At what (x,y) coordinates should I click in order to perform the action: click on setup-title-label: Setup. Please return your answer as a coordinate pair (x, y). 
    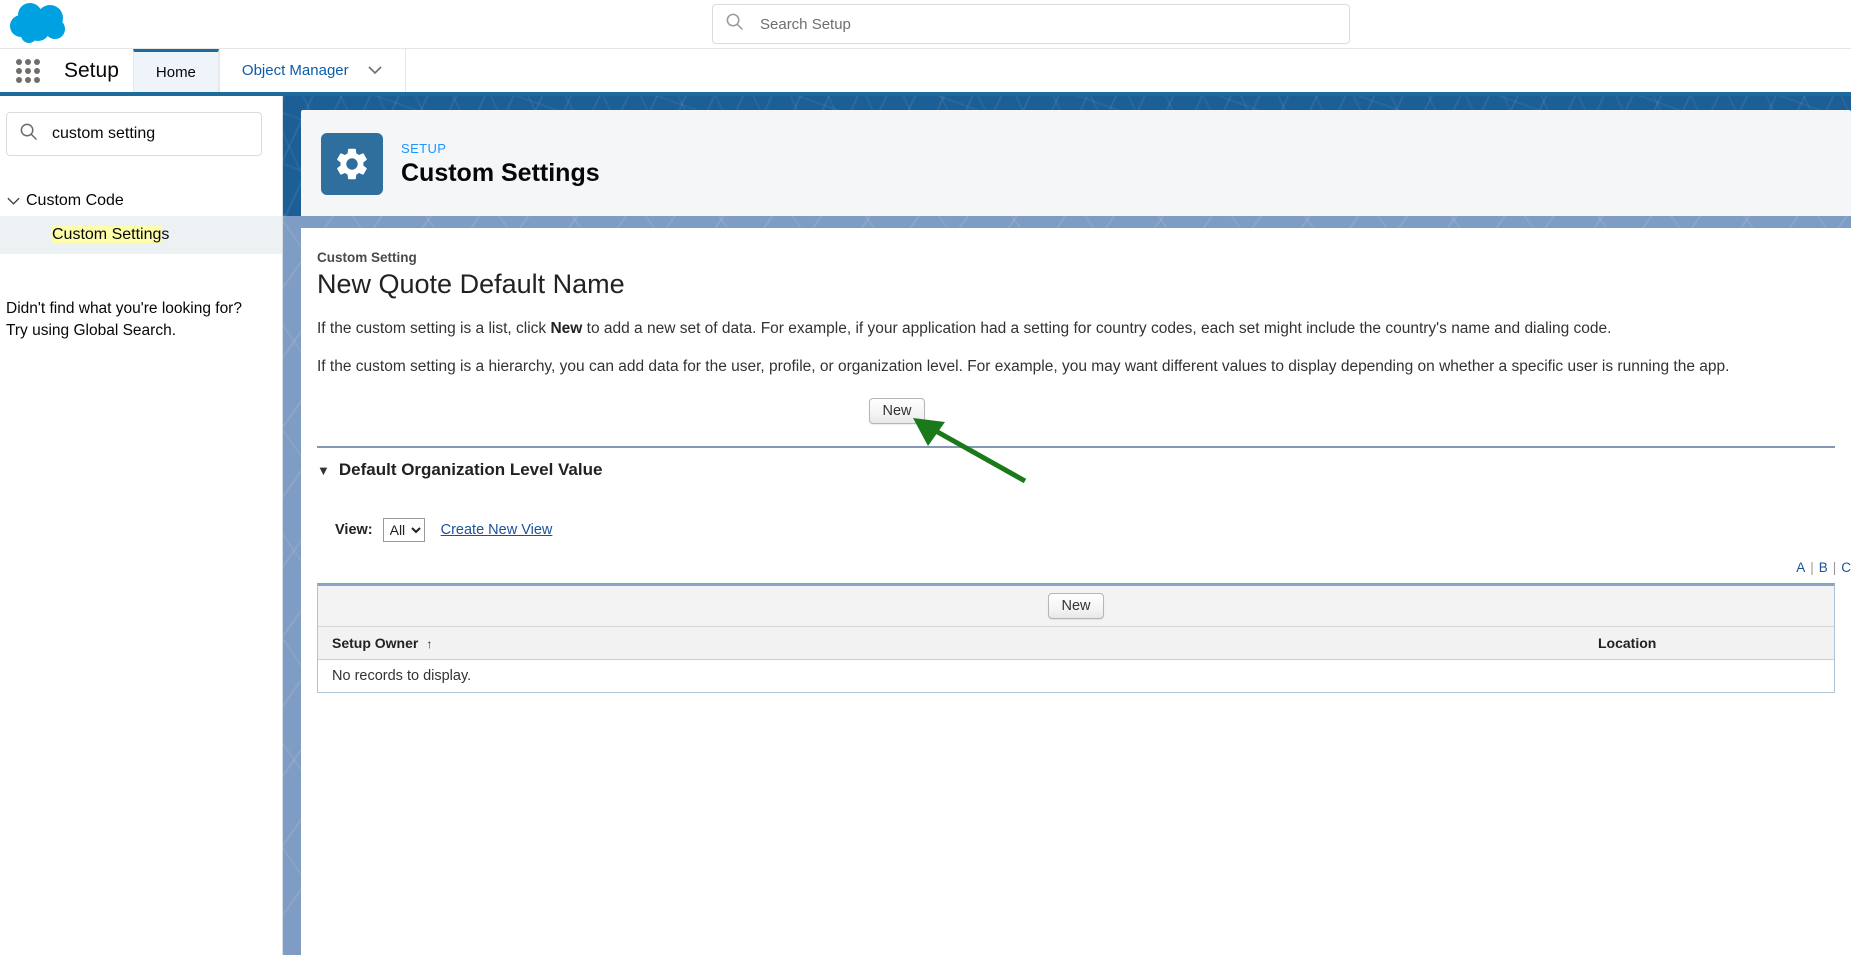
    Looking at the image, I should click on (91, 70).